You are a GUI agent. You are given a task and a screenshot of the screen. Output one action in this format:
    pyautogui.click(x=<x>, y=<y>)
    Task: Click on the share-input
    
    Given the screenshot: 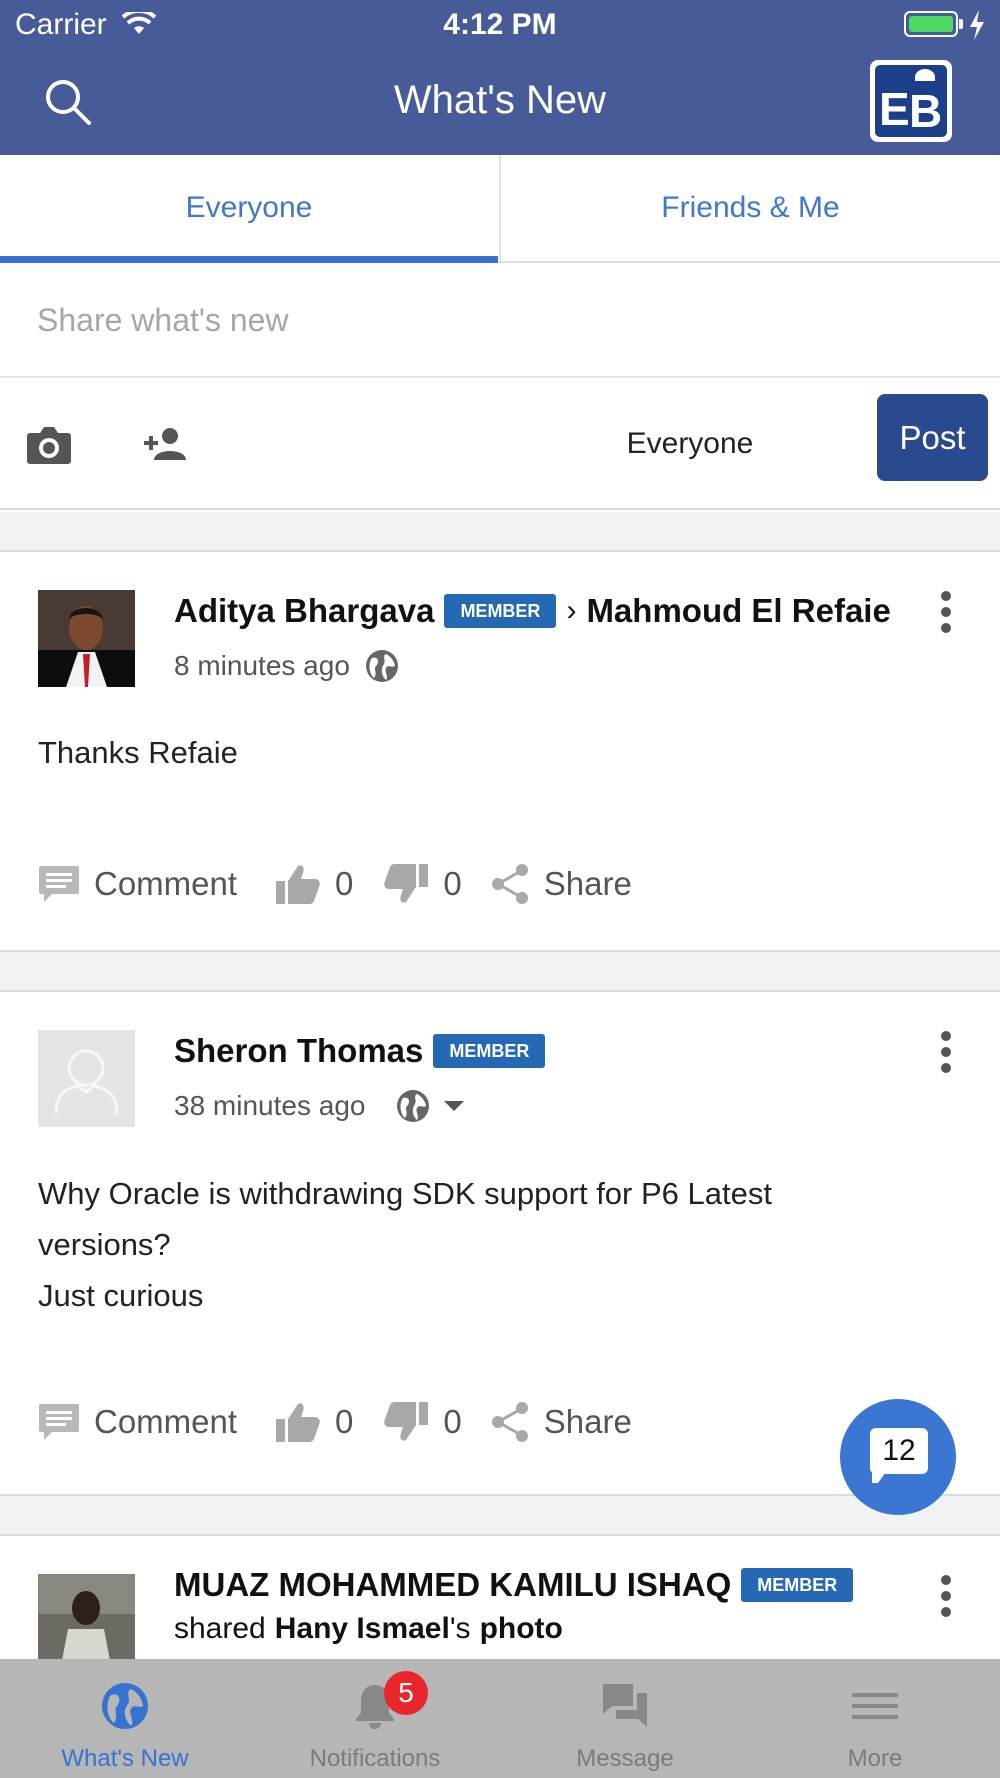 What is the action you would take?
    pyautogui.click(x=500, y=321)
    